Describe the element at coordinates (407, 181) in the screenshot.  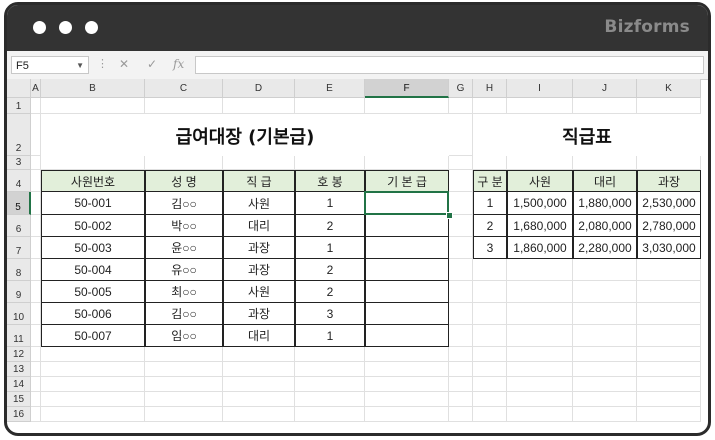
I see `salary-header-cell: 기 본 급` at that location.